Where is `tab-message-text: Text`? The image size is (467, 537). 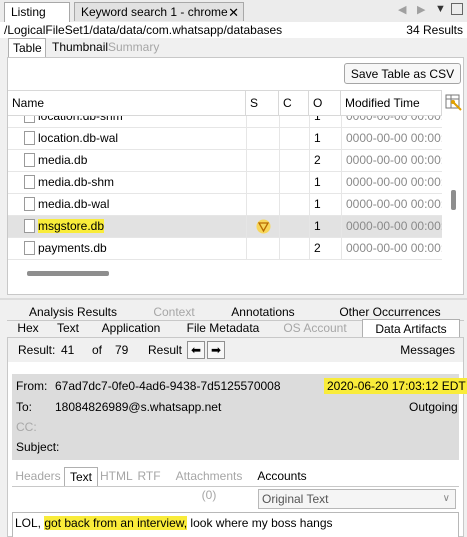 tab-message-text: Text is located at coordinates (81, 476).